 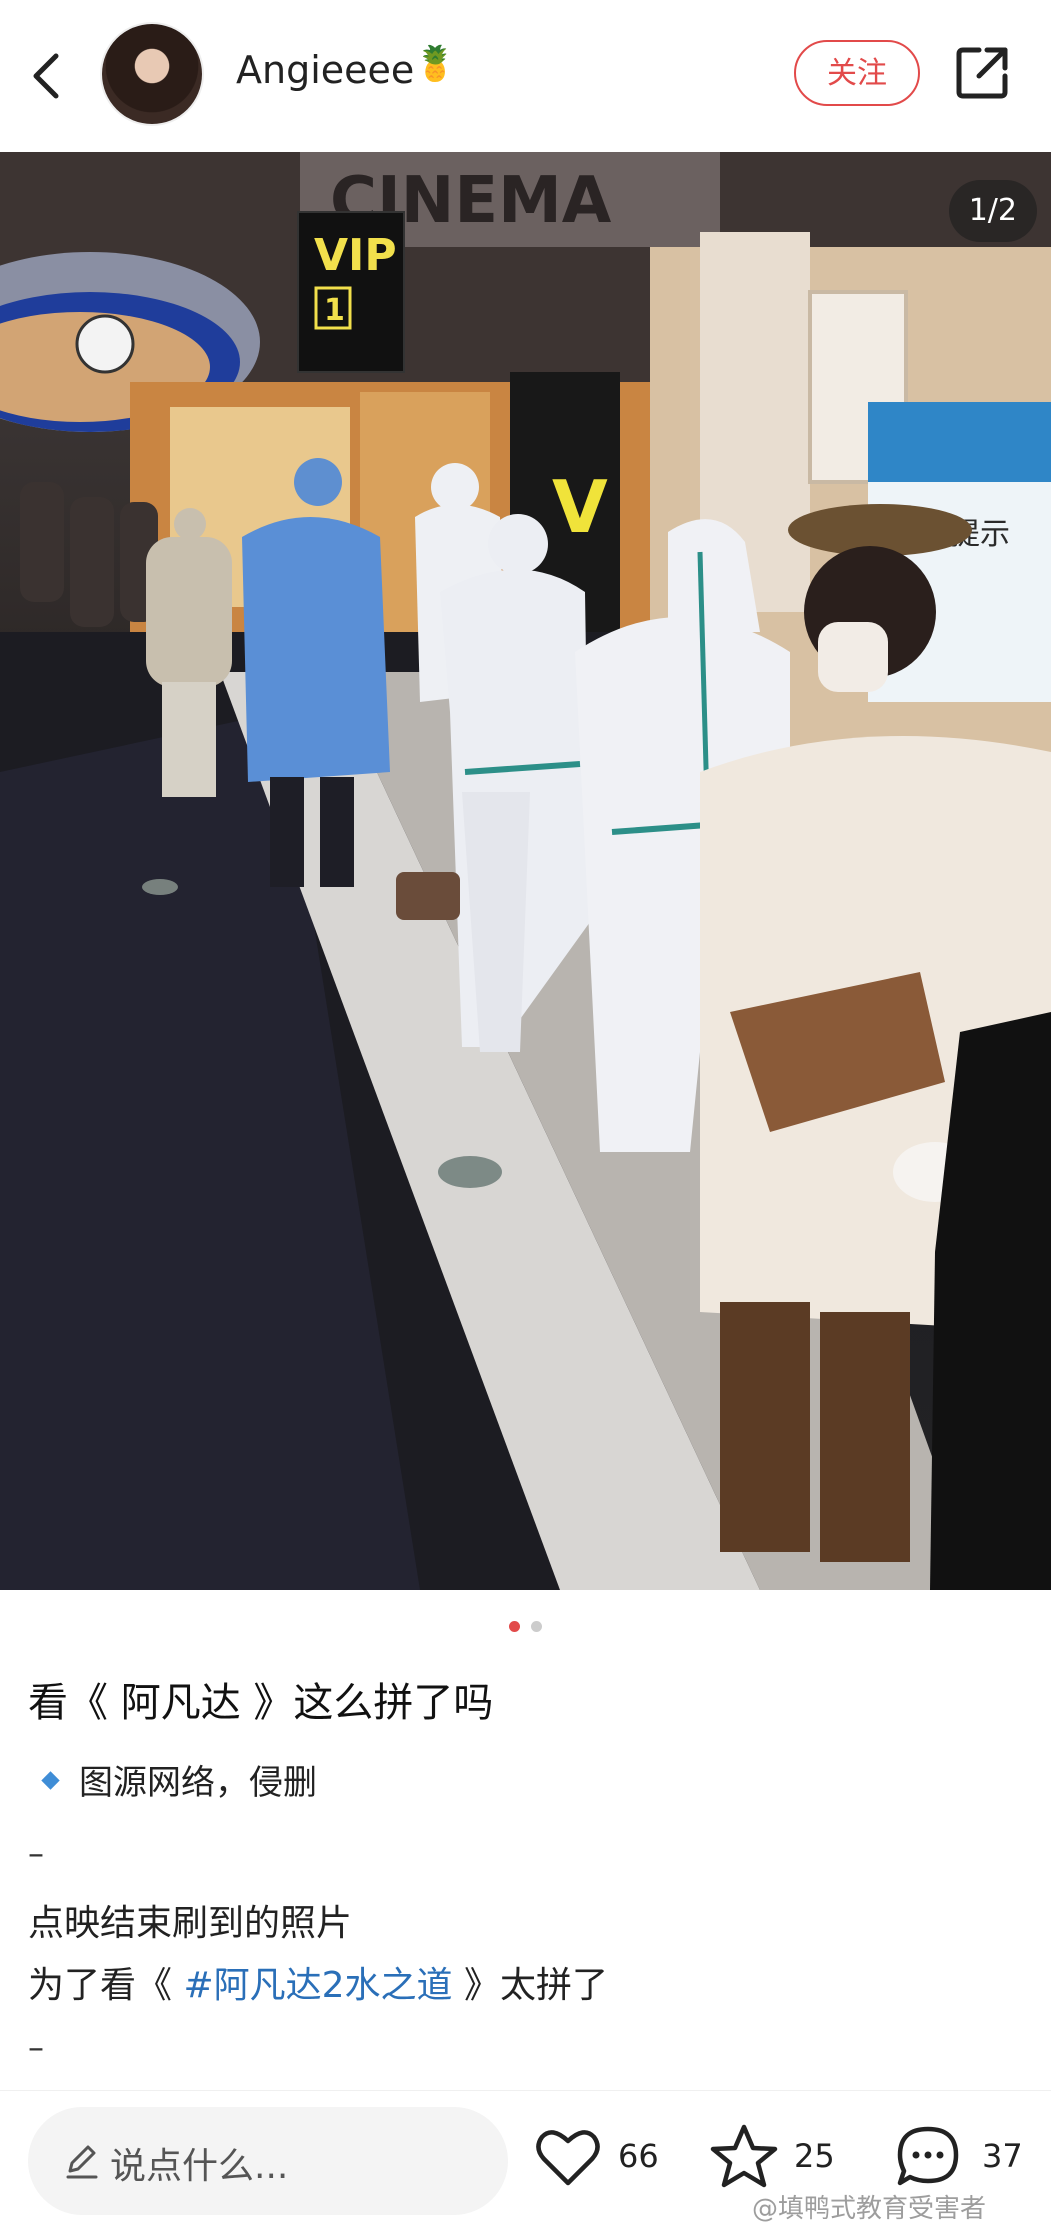 I want to click on image-pagination, so click(x=525, y=1624).